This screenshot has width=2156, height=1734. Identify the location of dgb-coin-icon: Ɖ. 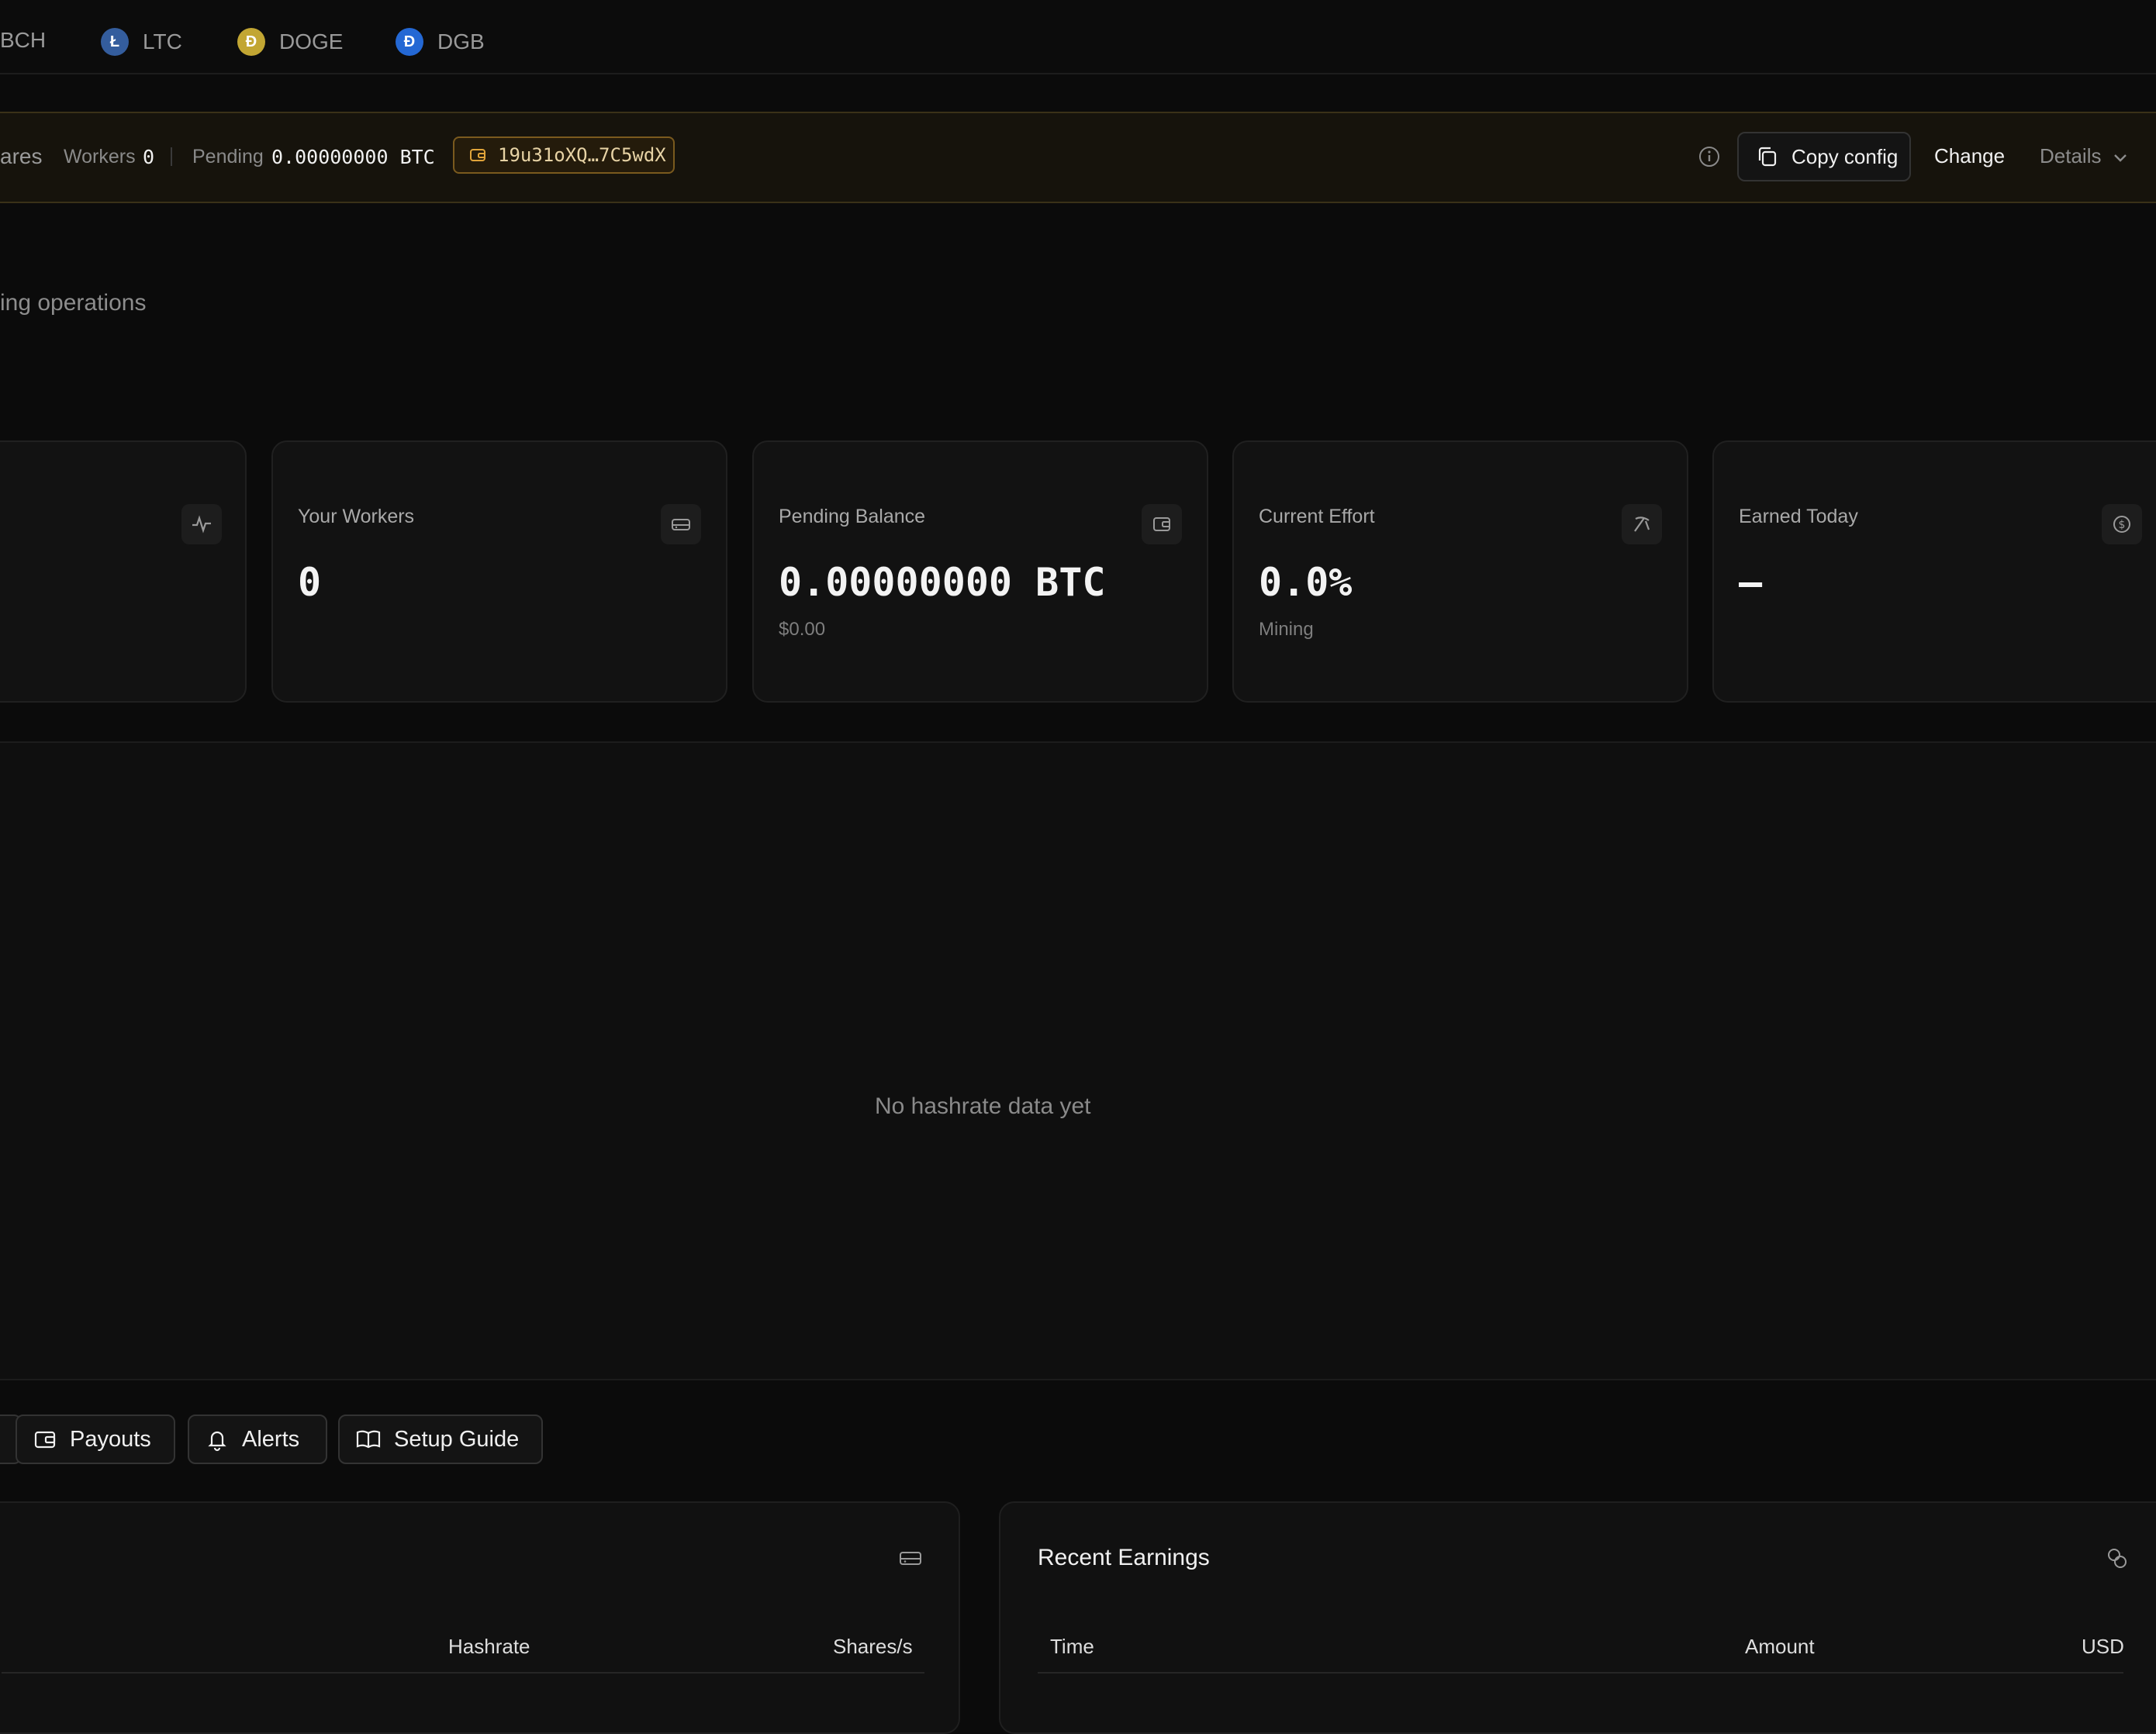
(409, 42).